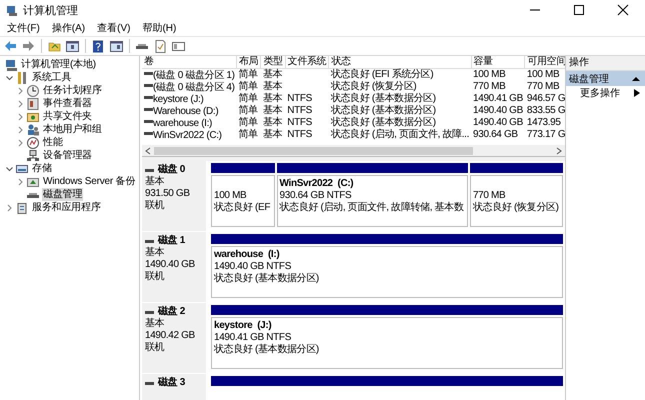 This screenshot has width=645, height=400. What do you see at coordinates (98, 46) in the screenshot?
I see `help-icon` at bounding box center [98, 46].